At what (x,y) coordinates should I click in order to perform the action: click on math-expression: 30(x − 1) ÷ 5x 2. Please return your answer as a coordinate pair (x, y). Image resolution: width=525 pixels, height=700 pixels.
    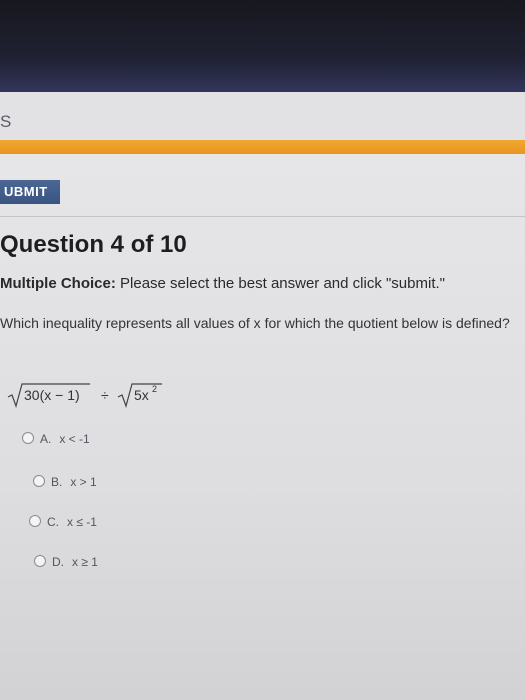
    Looking at the image, I should click on (91, 393).